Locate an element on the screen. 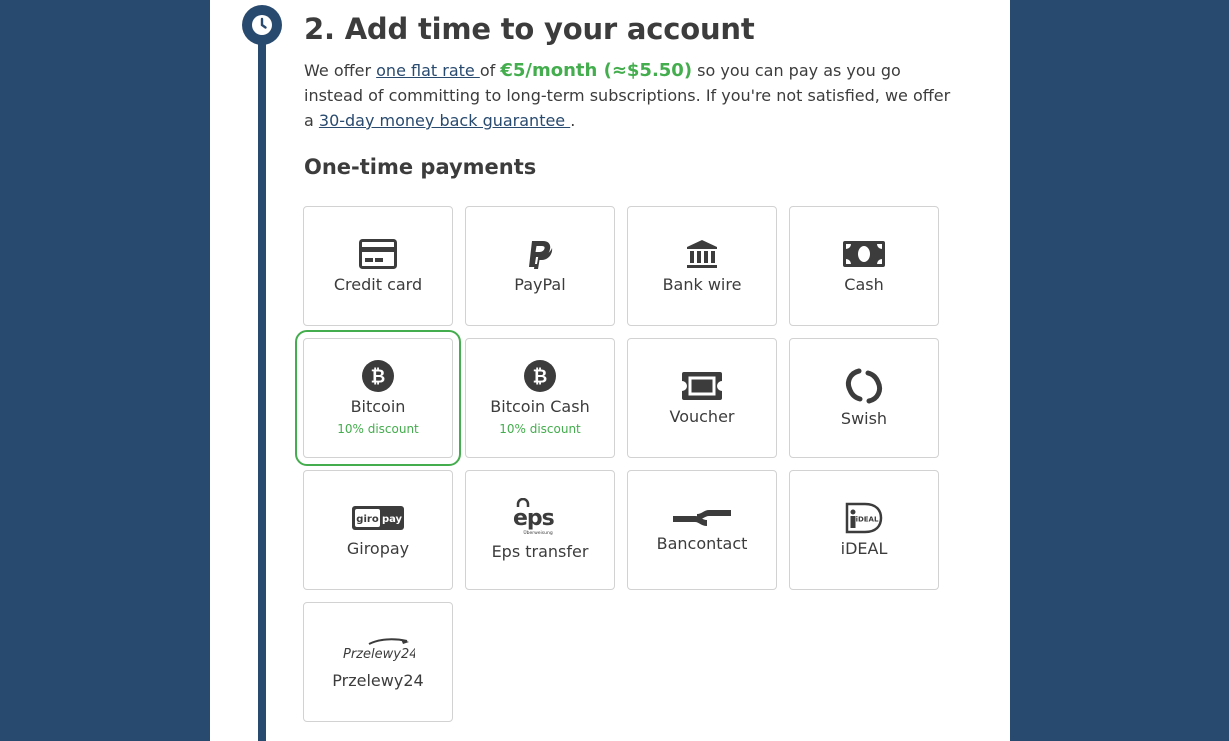 The width and height of the screenshot is (1229, 741). svg-text: eps is located at coordinates (534, 518).